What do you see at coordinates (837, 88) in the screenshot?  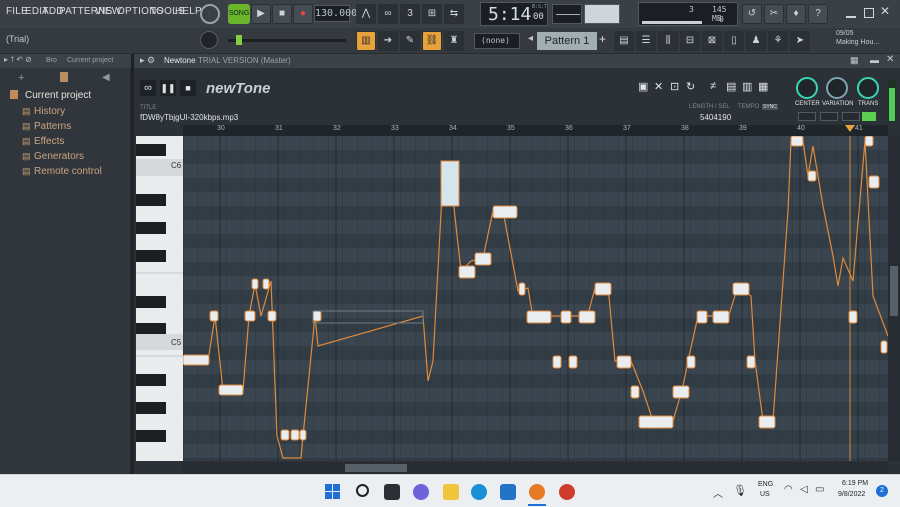 I see `variation-knob` at bounding box center [837, 88].